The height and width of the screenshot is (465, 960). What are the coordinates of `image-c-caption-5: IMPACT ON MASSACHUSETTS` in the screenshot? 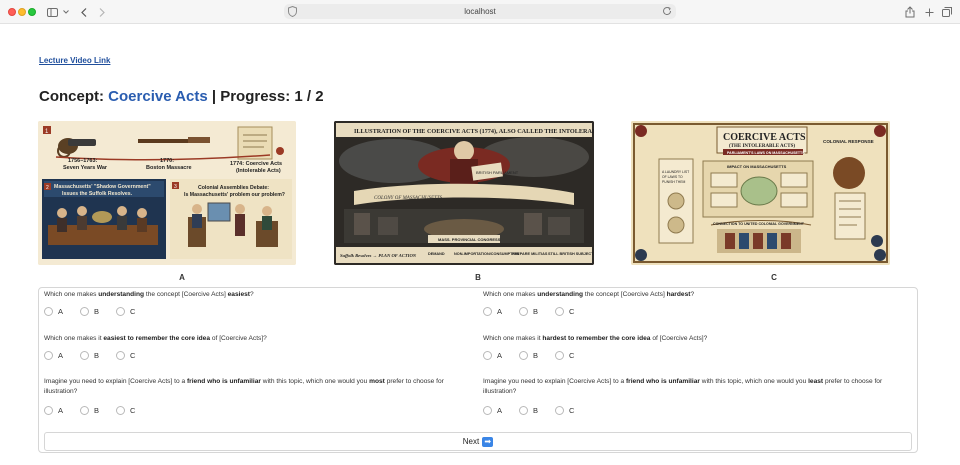 It's located at (757, 166).